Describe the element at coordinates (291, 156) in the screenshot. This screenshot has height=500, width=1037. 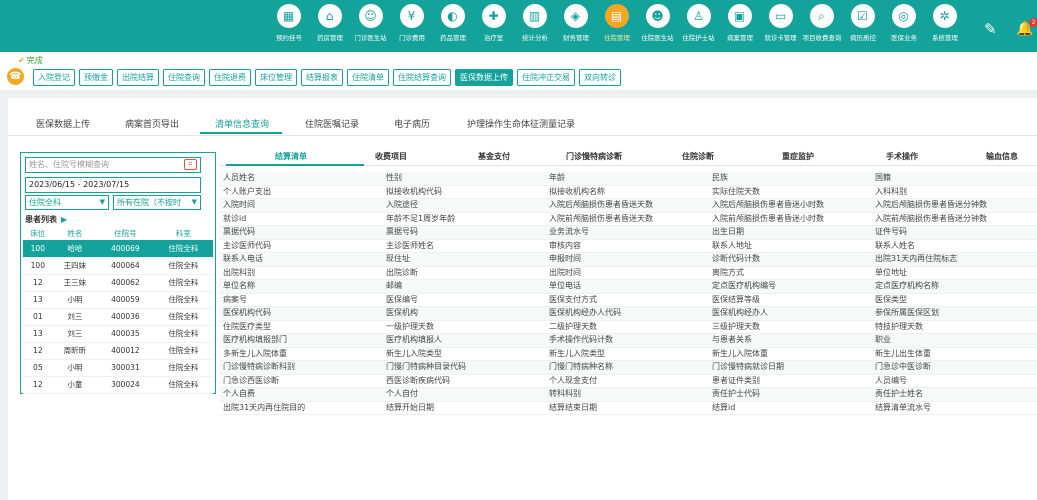
I see `grid-tab: 结算清单` at that location.